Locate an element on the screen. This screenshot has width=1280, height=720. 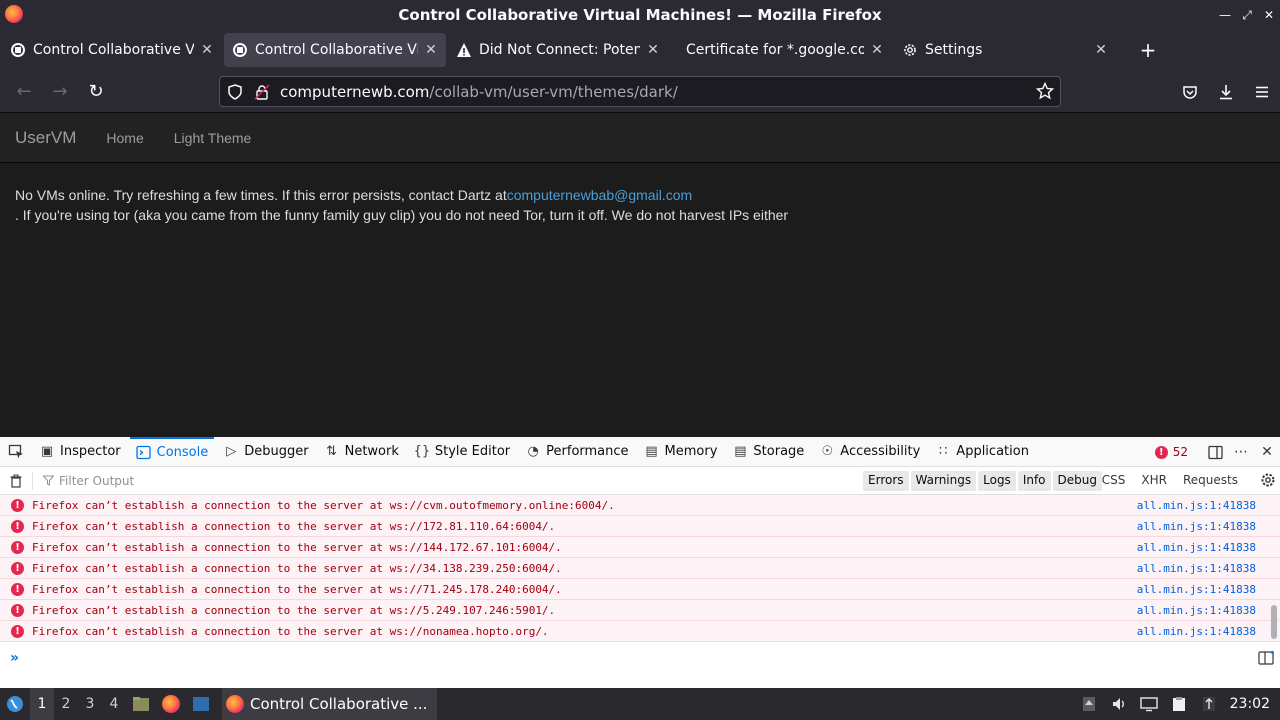
devtools-tab-application: ∷ Application is located at coordinates (982, 452).